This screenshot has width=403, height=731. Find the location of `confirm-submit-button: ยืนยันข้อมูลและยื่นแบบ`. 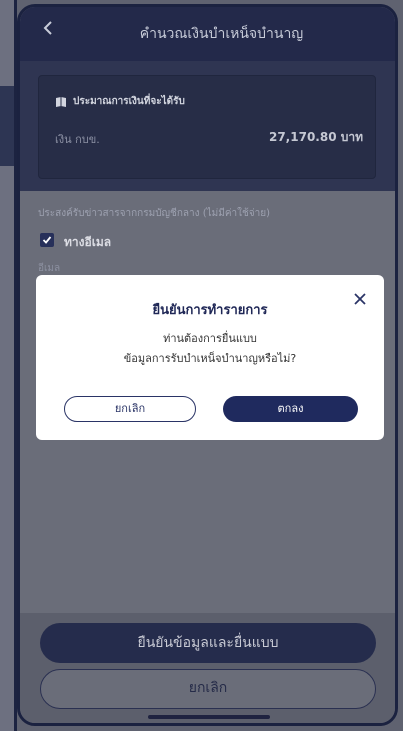

confirm-submit-button: ยืนยันข้อมูลและยื่นแบบ is located at coordinates (208, 643).